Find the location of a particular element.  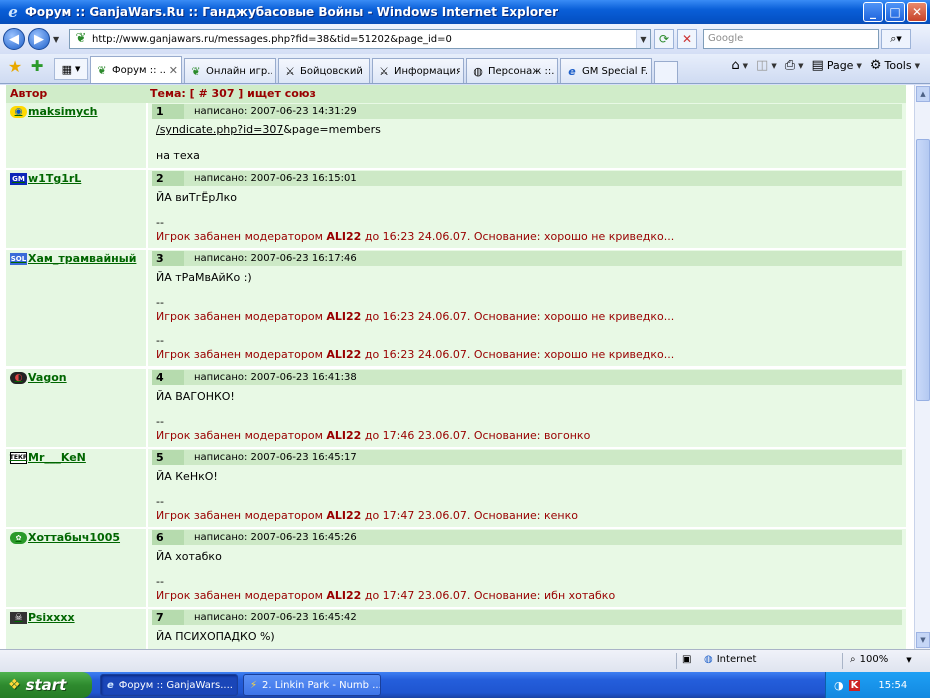

author-link: ✿ Хоттабыч1005 is located at coordinates (65, 537).